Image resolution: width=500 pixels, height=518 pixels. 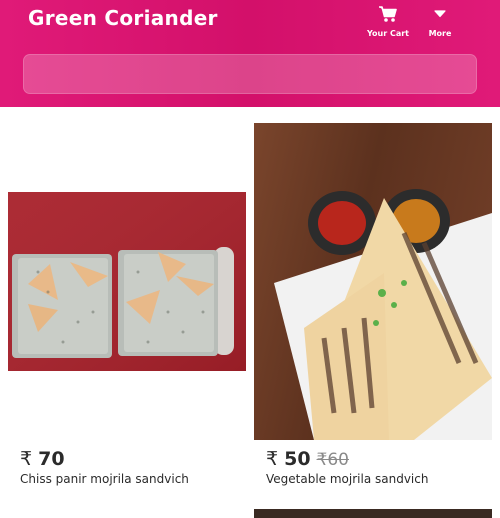 What do you see at coordinates (123, 18) in the screenshot?
I see `brand-title: Green Coriander` at bounding box center [123, 18].